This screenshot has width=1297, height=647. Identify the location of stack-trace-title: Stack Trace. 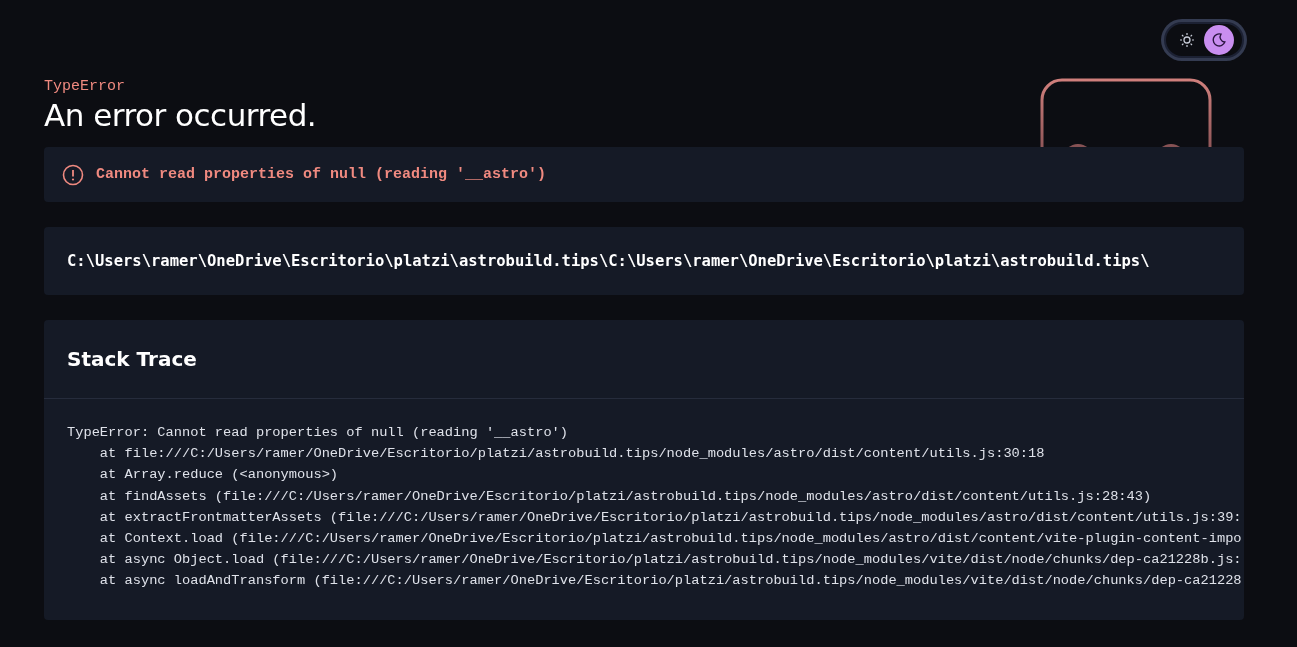
(132, 359).